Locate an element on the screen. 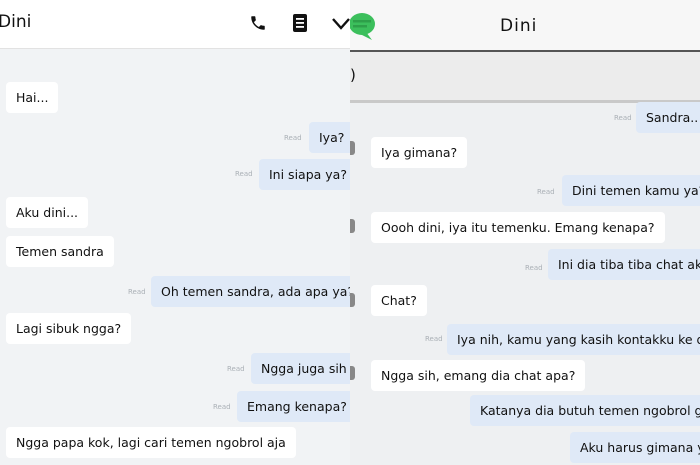  message-bubble-incoming: Temen sandra is located at coordinates (60, 251).